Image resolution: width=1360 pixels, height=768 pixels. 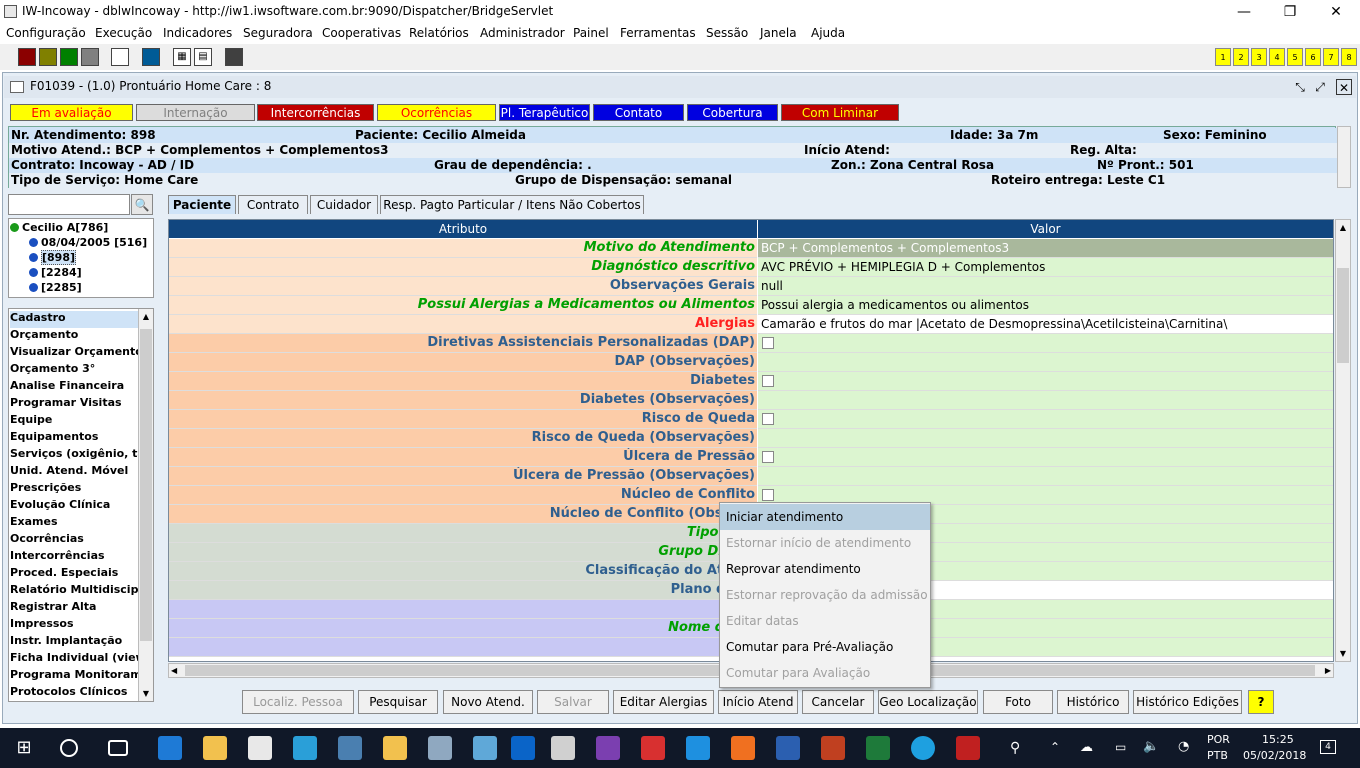 What do you see at coordinates (758, 702) in the screenshot?
I see `inicio-atend-button: Início Atend` at bounding box center [758, 702].